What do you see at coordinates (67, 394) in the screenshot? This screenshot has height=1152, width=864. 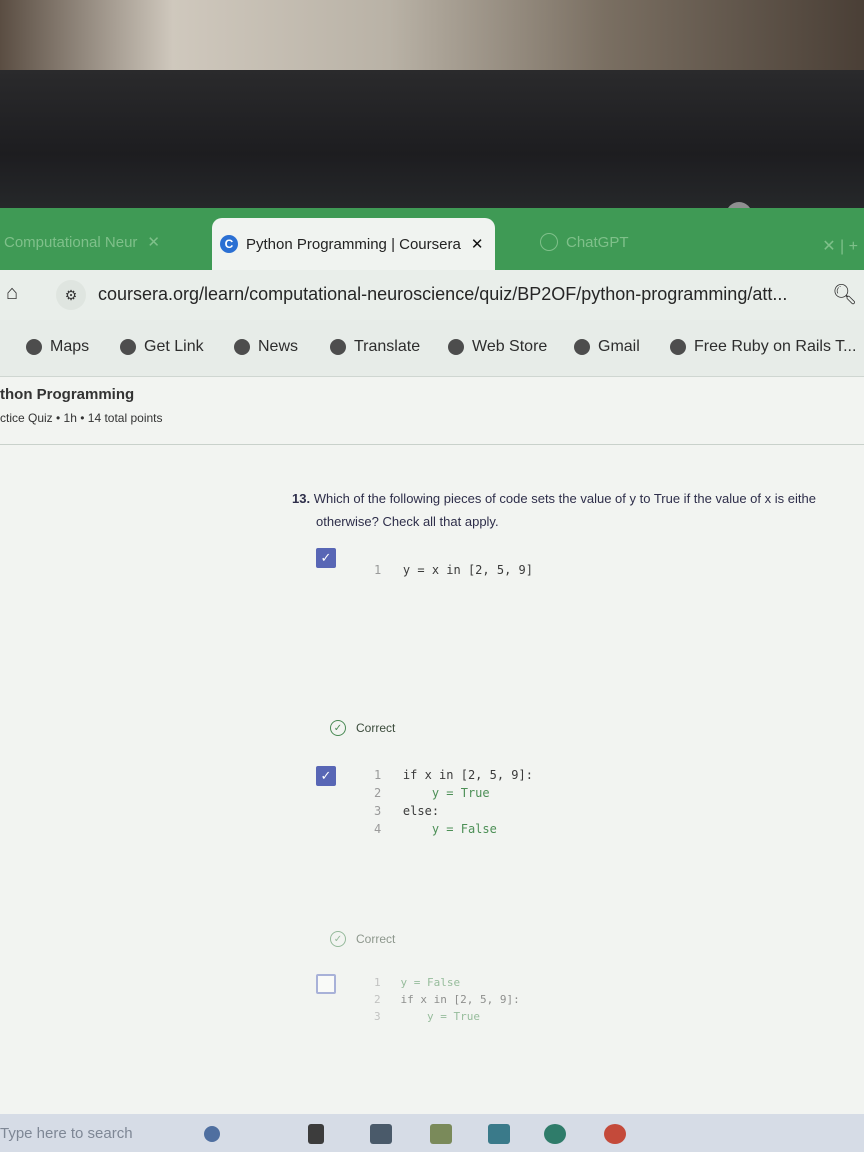 I see `course-title: thon Programming` at bounding box center [67, 394].